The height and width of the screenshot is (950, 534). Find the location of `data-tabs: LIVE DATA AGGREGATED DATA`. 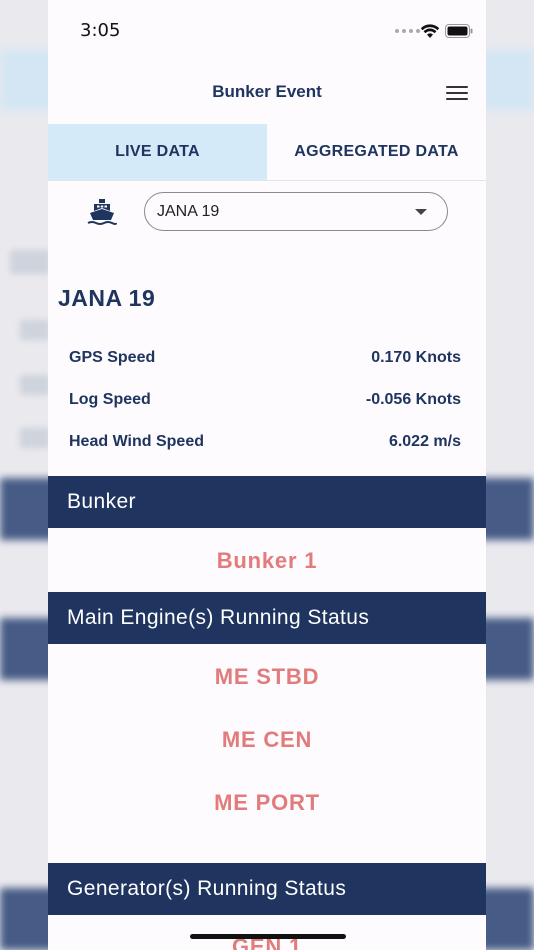

data-tabs: LIVE DATA AGGREGATED DATA is located at coordinates (267, 152).